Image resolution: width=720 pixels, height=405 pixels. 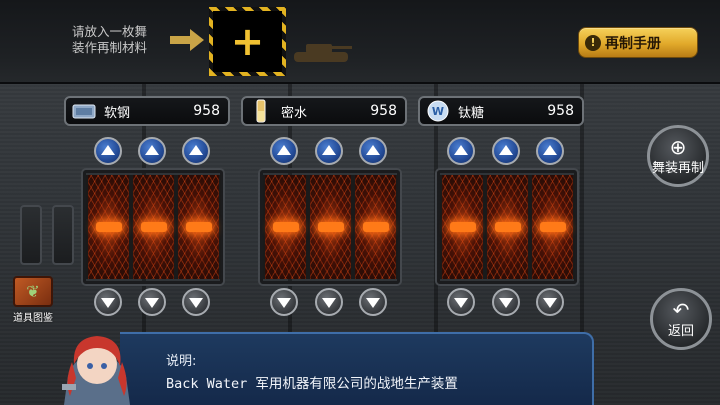 I want to click on rebuild-manual-button: ! 再制手册, so click(x=638, y=42).